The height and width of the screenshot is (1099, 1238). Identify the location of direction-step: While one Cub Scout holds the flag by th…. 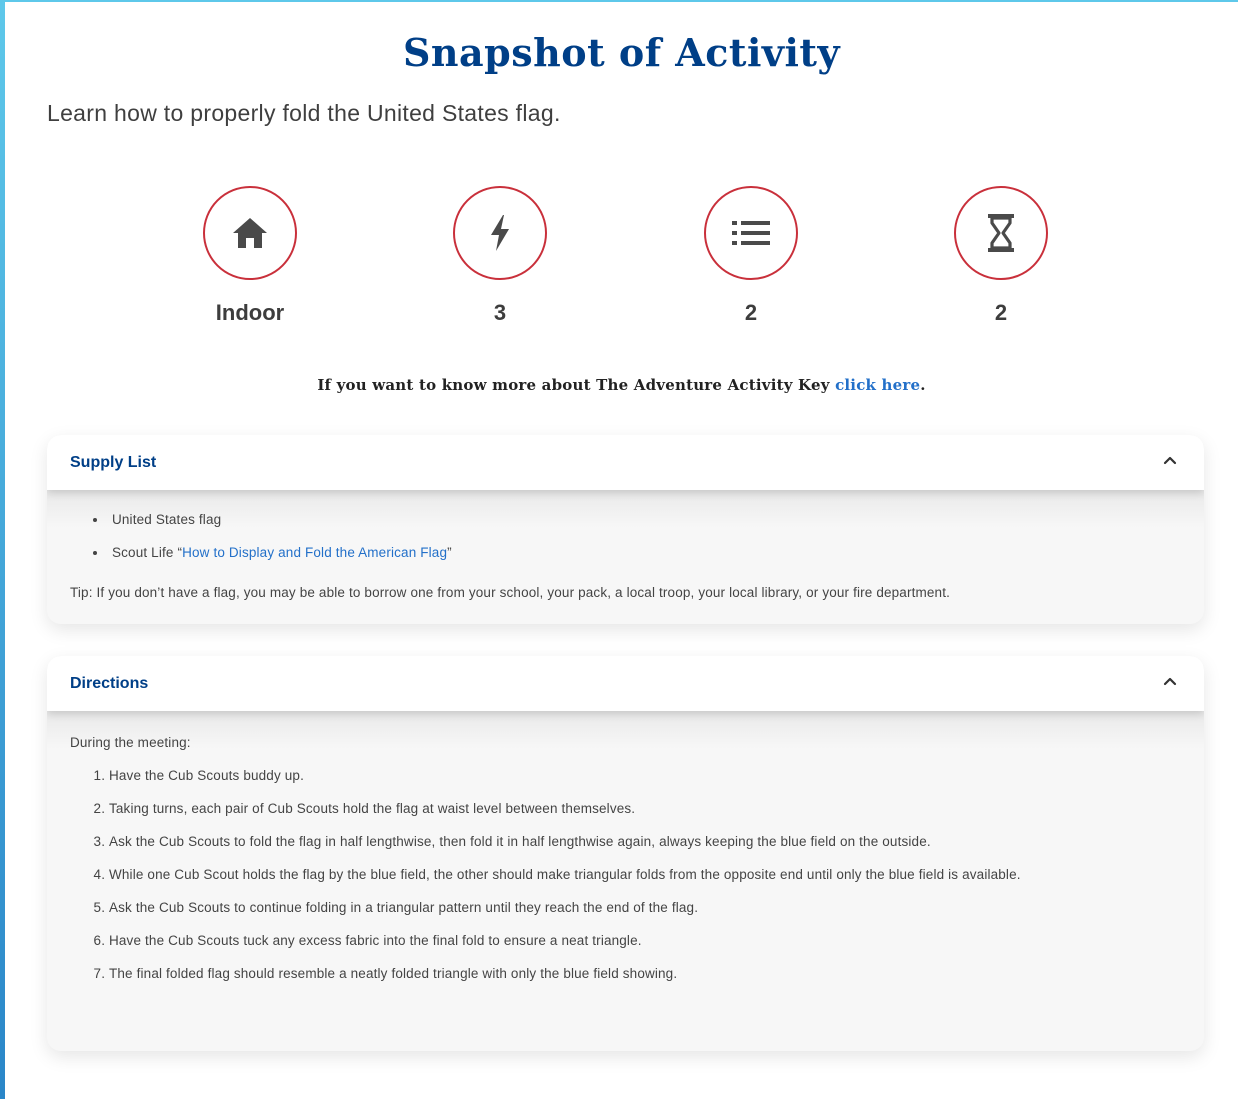
(645, 874).